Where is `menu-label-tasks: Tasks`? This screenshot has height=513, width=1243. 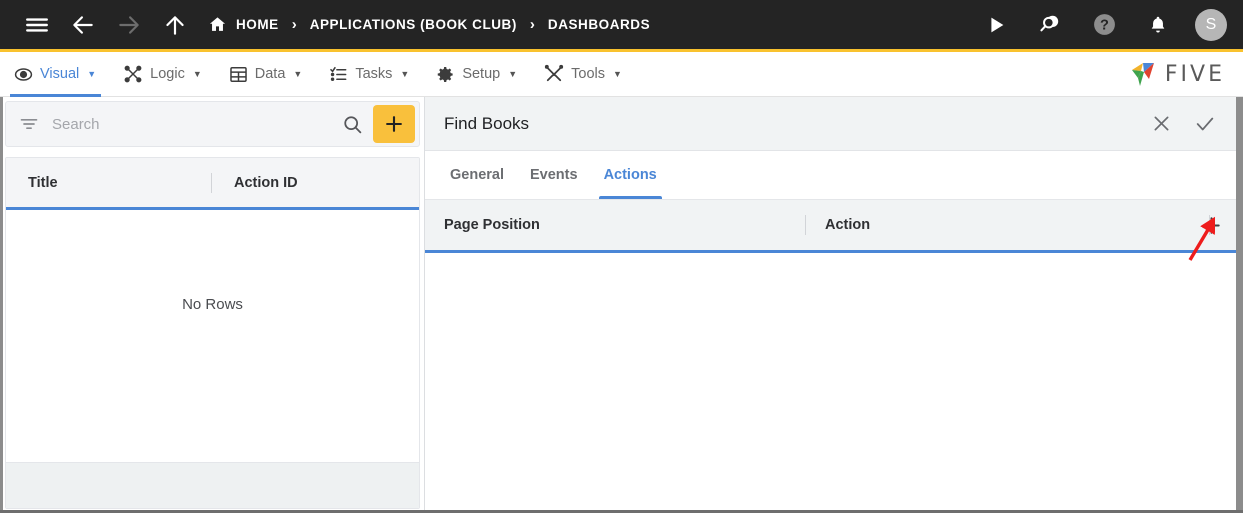
menu-label-tasks: Tasks is located at coordinates (374, 74).